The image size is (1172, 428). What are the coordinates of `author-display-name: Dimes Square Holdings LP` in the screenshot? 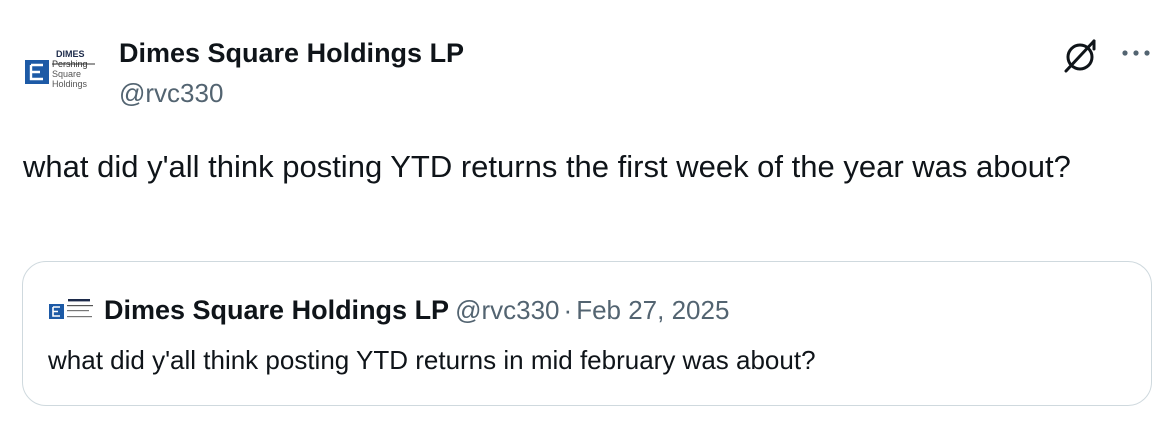 It's located at (291, 53).